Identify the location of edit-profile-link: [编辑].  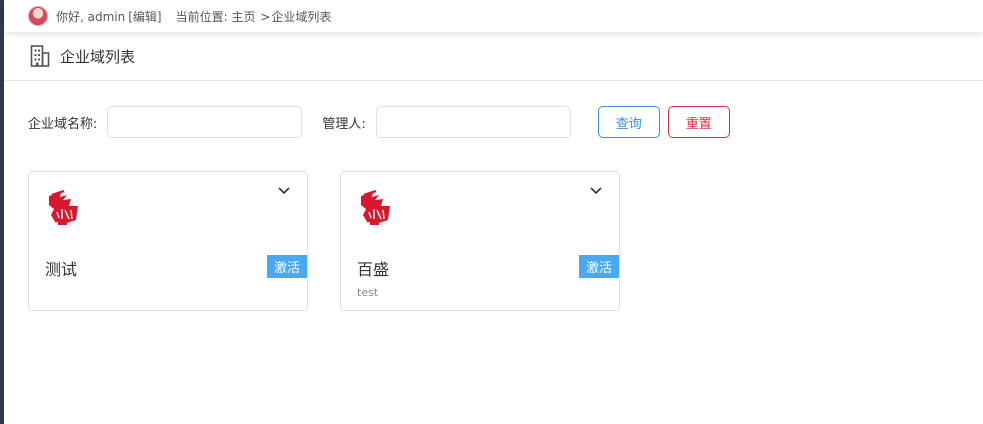
(144, 16).